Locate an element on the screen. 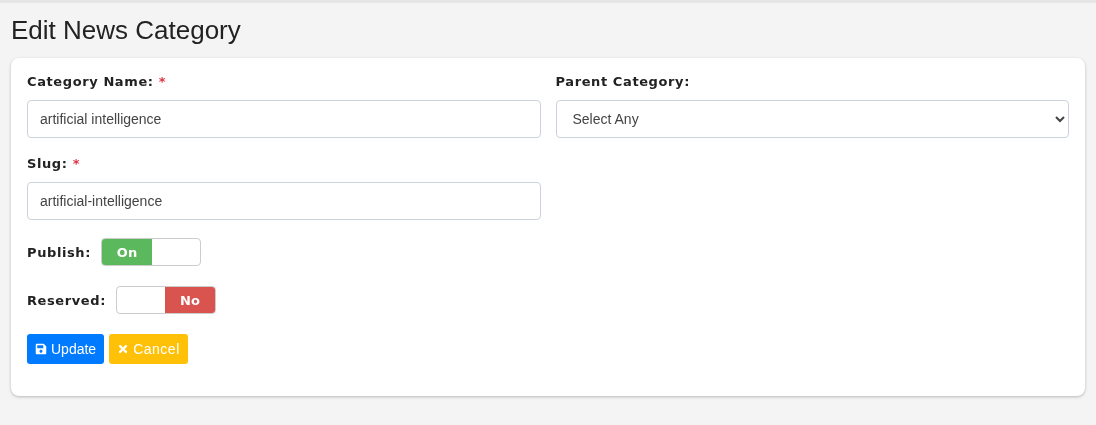 The height and width of the screenshot is (425, 1096). field-label: Slug: * is located at coordinates (54, 163).